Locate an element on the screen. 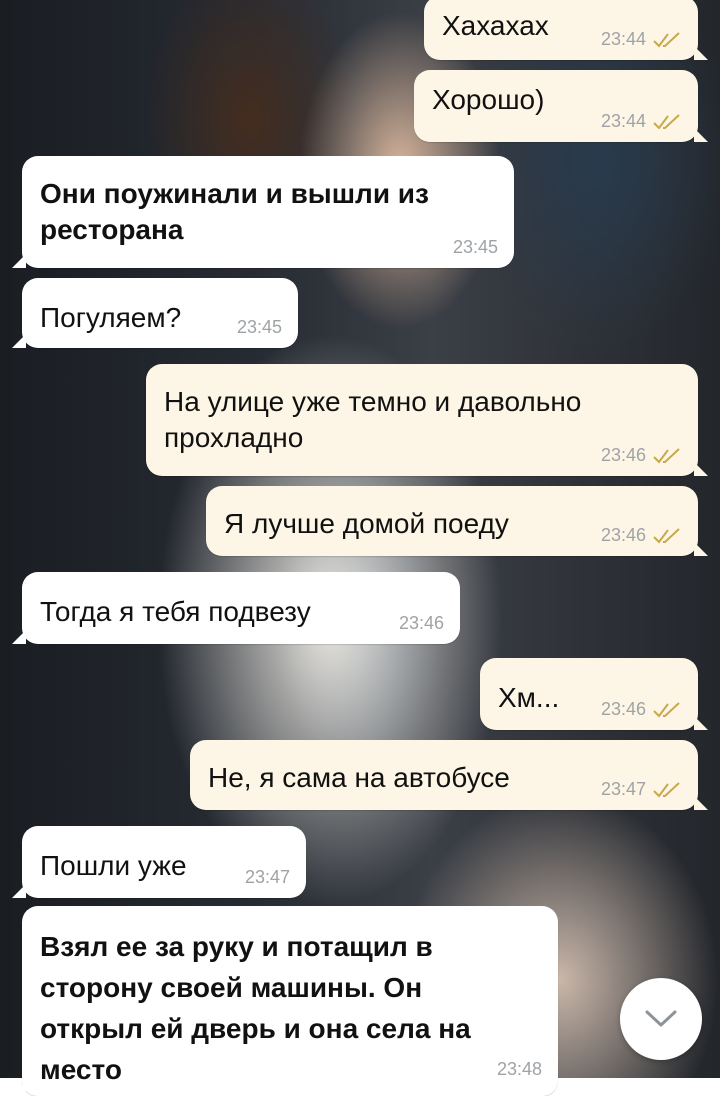 This screenshot has width=720, height=1096. message-text: Хахахах is located at coordinates (495, 25).